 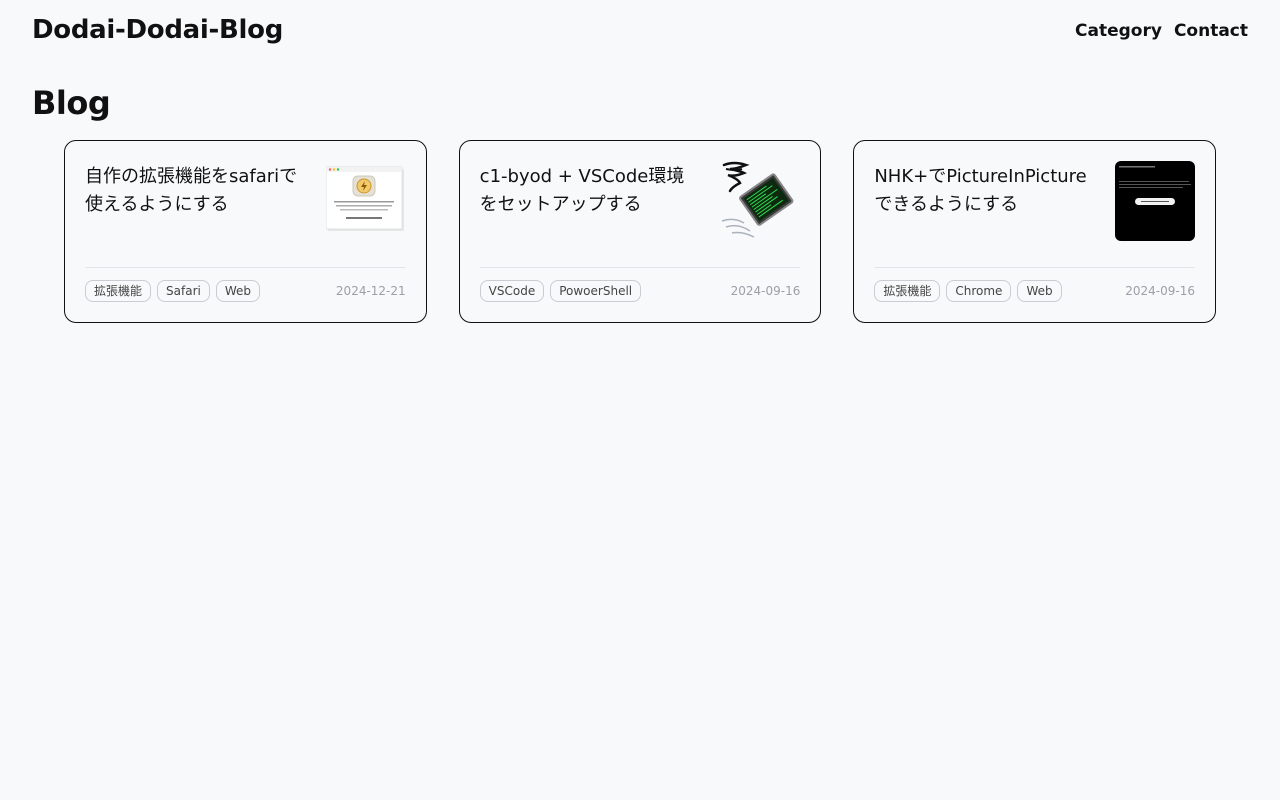 What do you see at coordinates (590, 191) in the screenshot?
I see `post-title: c1-byod + VSCode環境をセットアップする` at bounding box center [590, 191].